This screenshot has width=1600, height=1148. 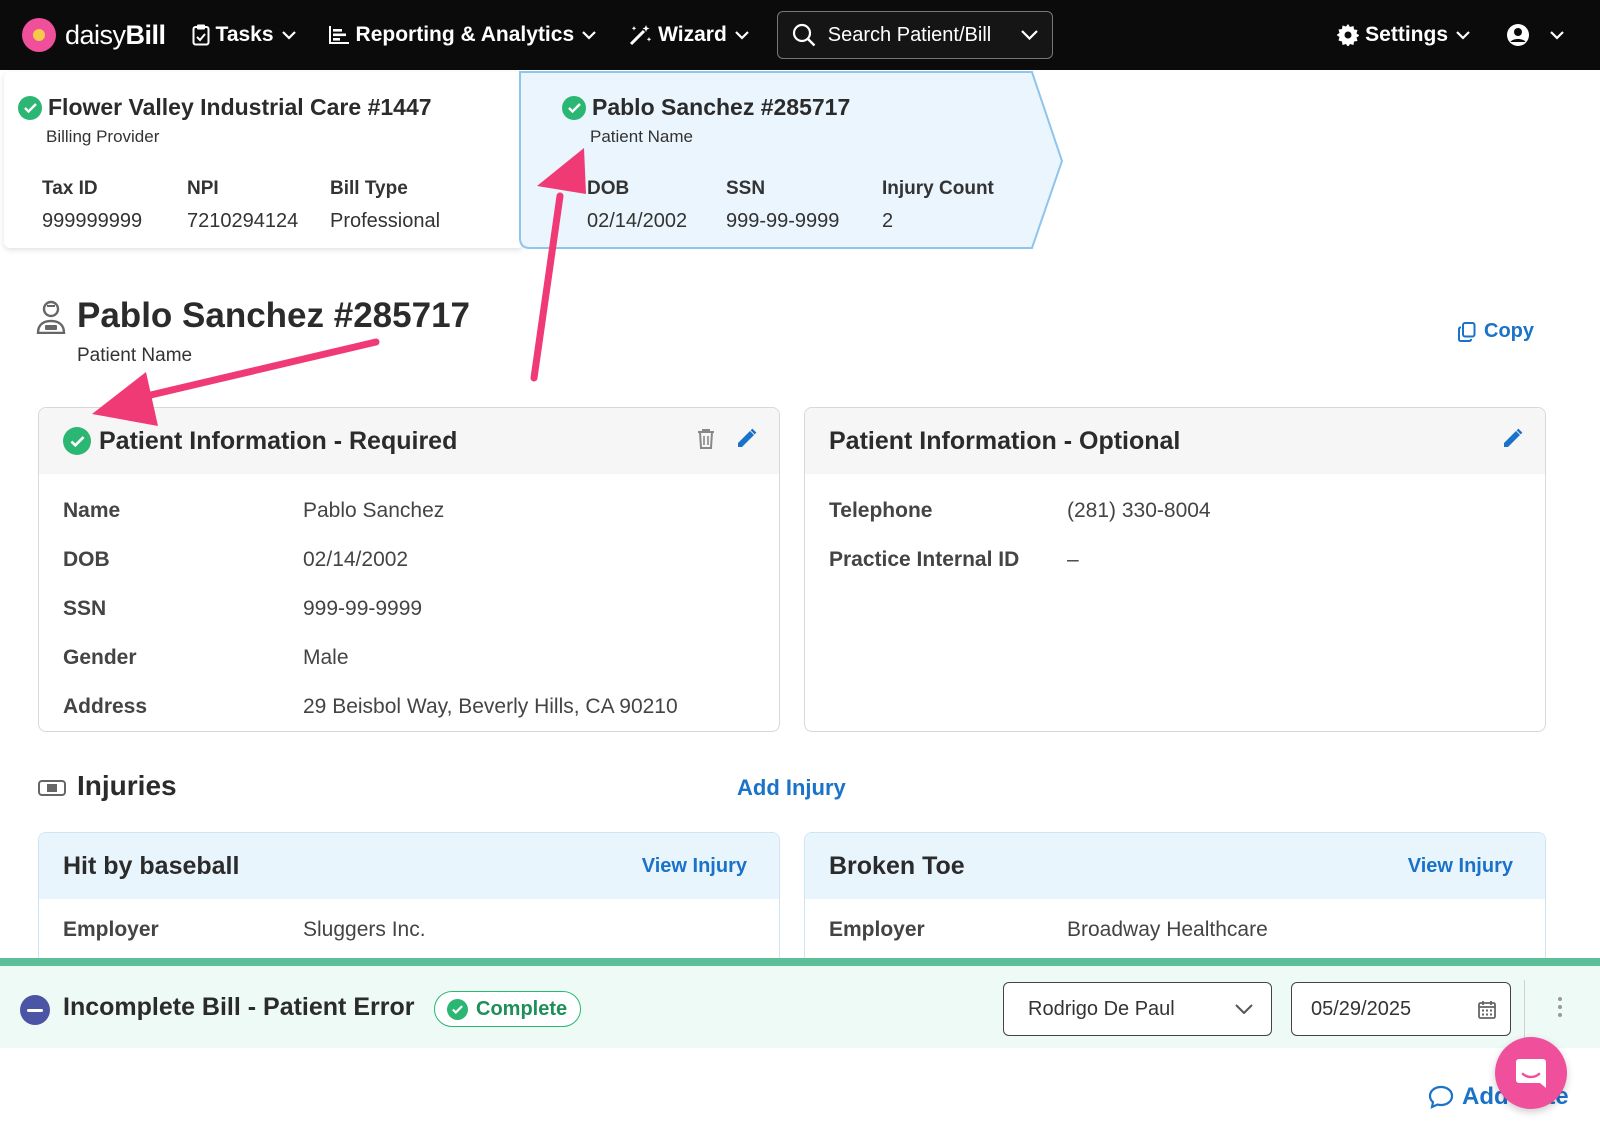 What do you see at coordinates (637, 205) in the screenshot?
I see `patient-crumb-dob: DOB 02/14/2002` at bounding box center [637, 205].